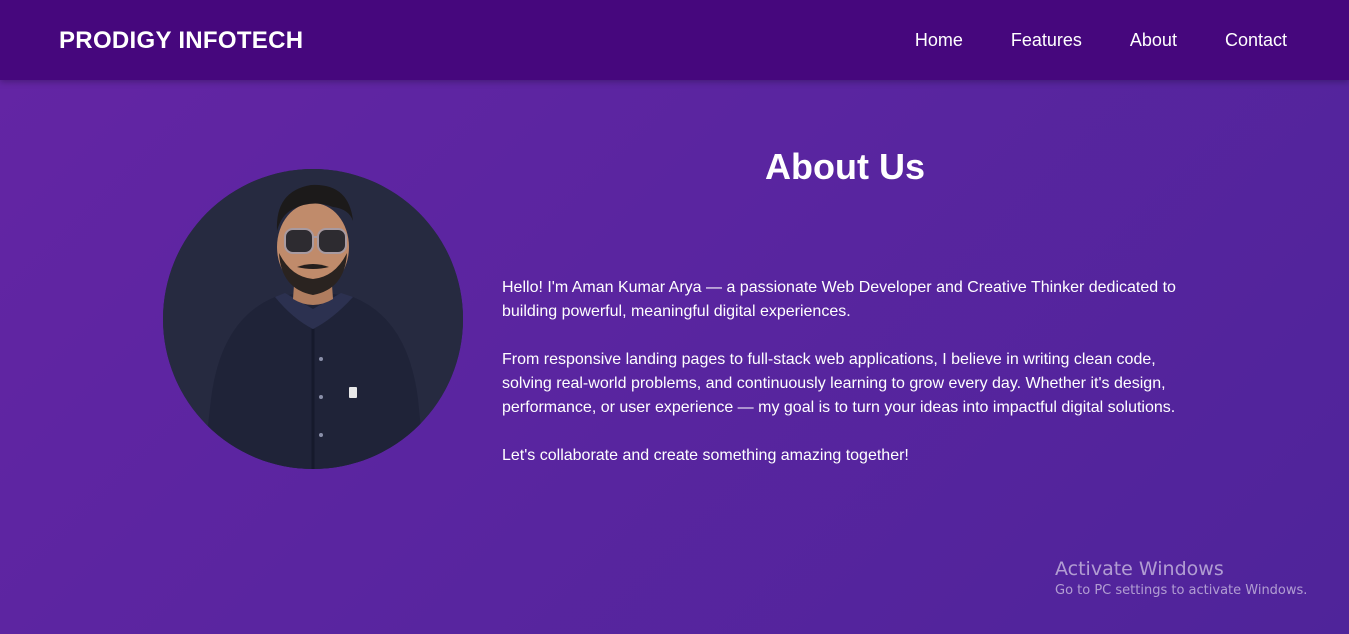 Image resolution: width=1349 pixels, height=634 pixels. What do you see at coordinates (939, 40) in the screenshot?
I see `nav-link-home: Home` at bounding box center [939, 40].